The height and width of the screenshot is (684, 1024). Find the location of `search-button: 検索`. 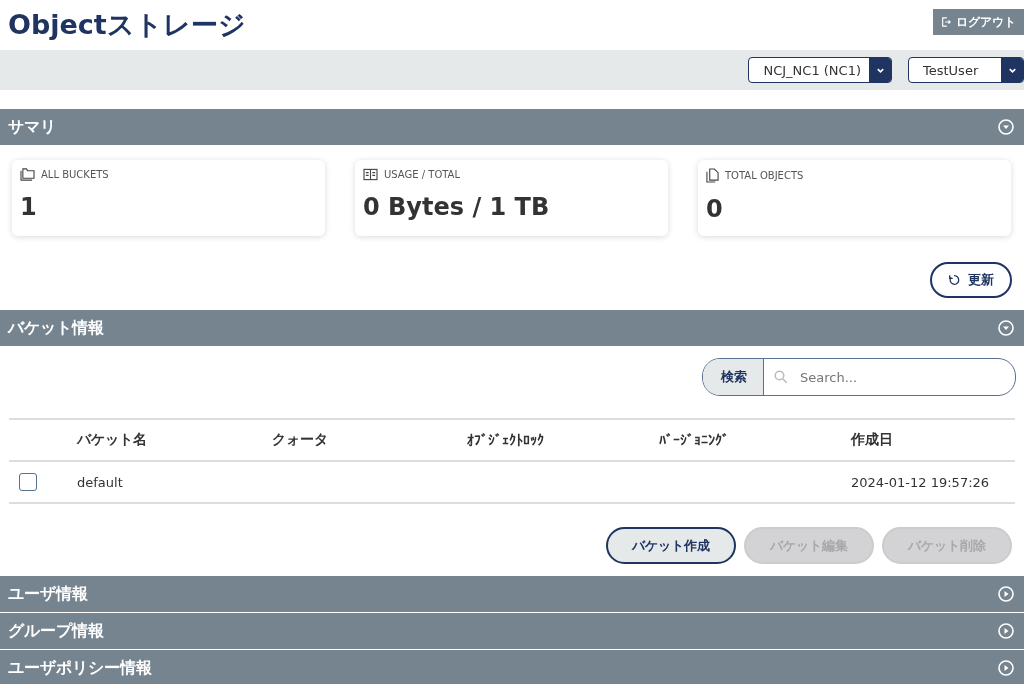

search-button: 検索 is located at coordinates (733, 377).